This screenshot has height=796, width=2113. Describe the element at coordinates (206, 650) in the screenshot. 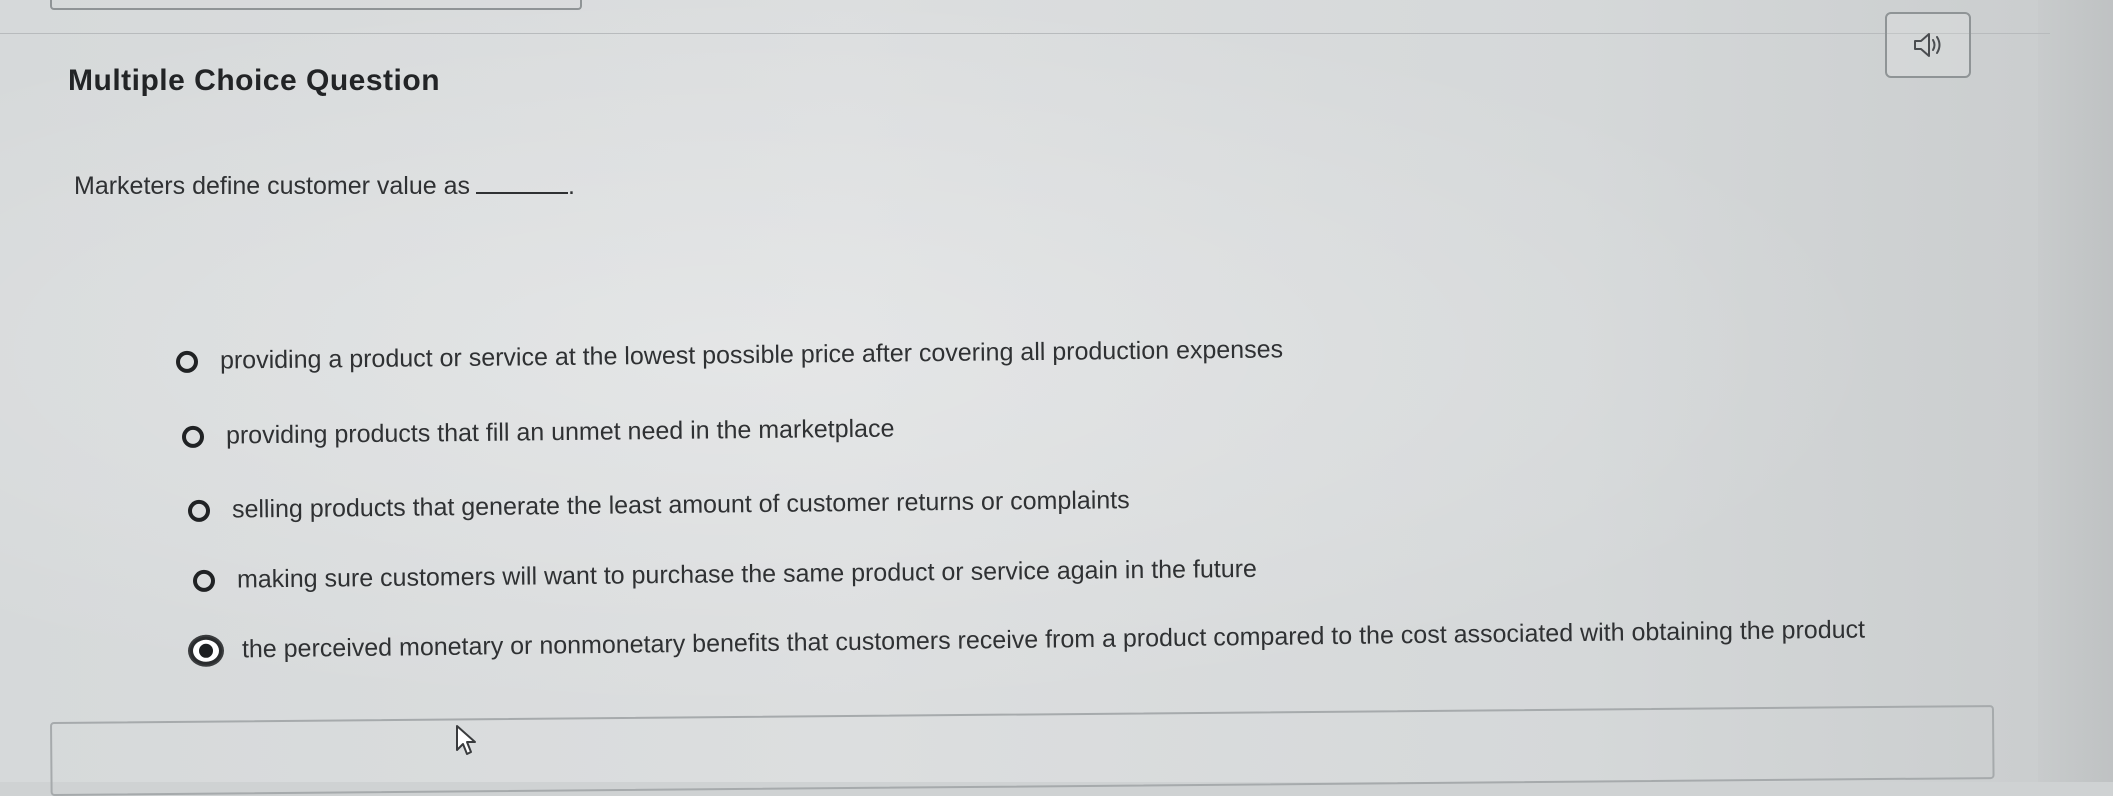

I see `radio-button-selected` at that location.